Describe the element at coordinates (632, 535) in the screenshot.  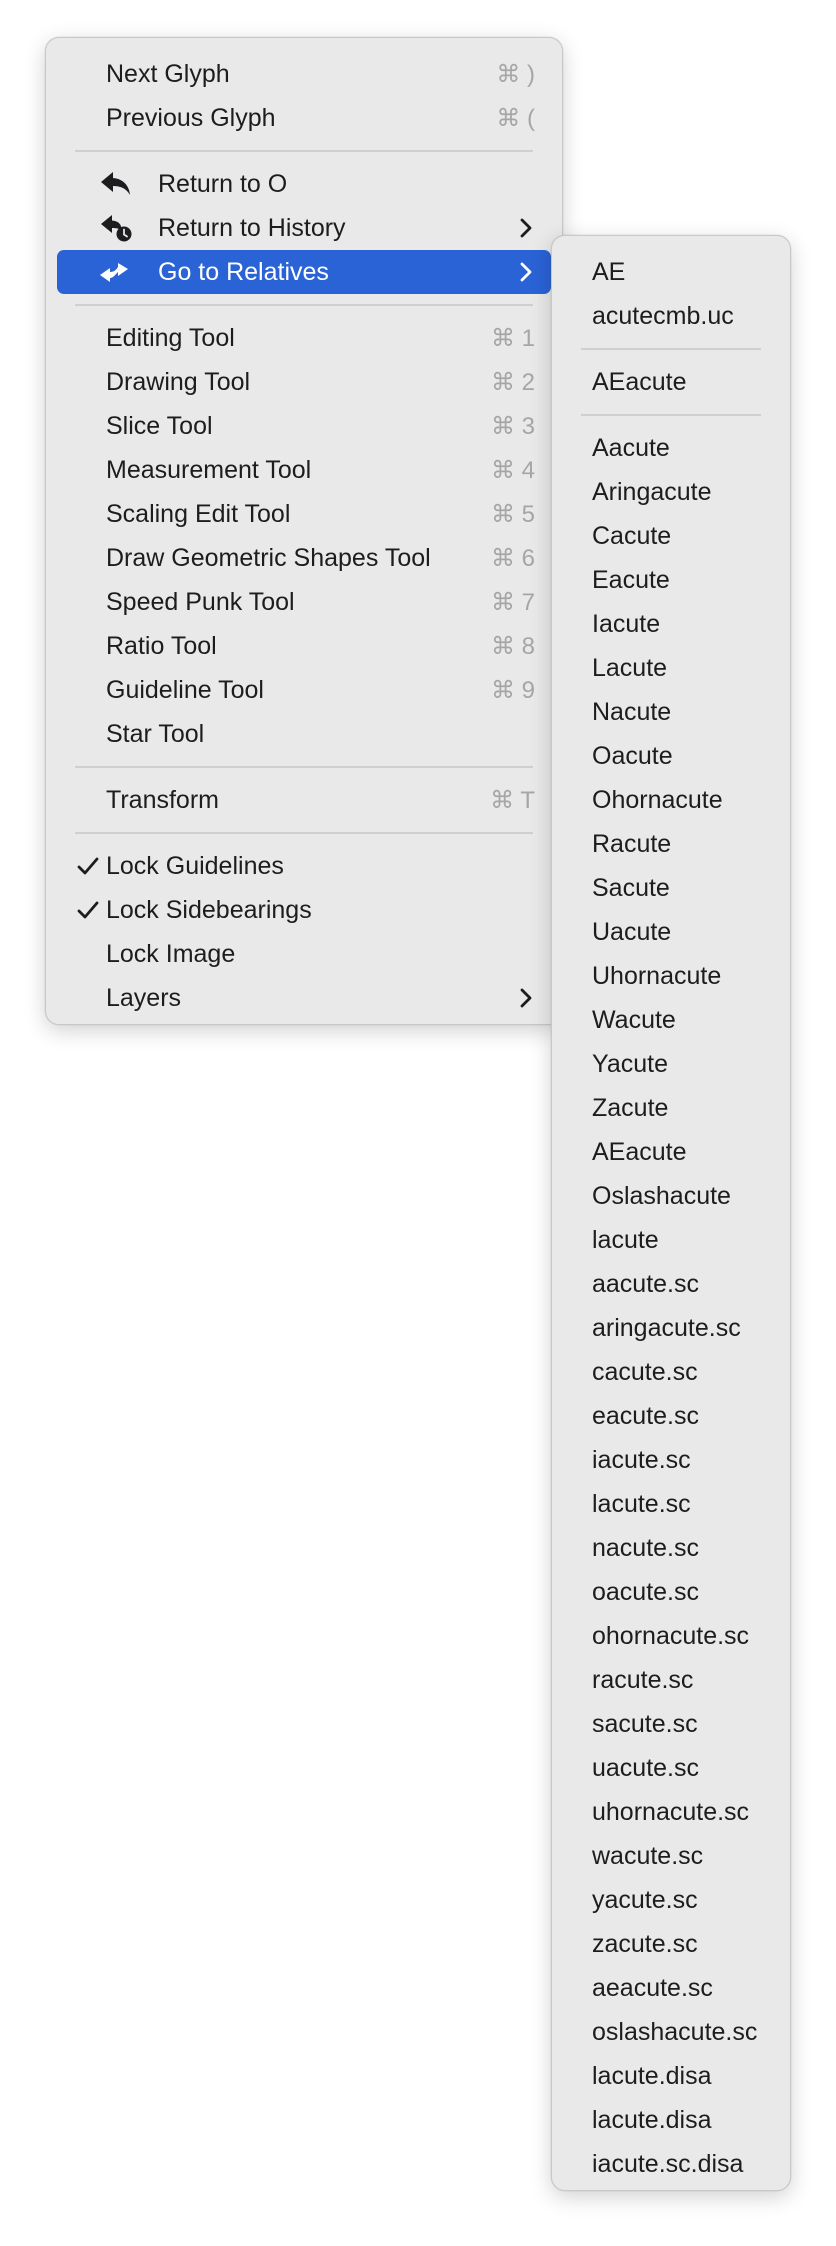
I see `glyph-name-label: Cacute` at that location.